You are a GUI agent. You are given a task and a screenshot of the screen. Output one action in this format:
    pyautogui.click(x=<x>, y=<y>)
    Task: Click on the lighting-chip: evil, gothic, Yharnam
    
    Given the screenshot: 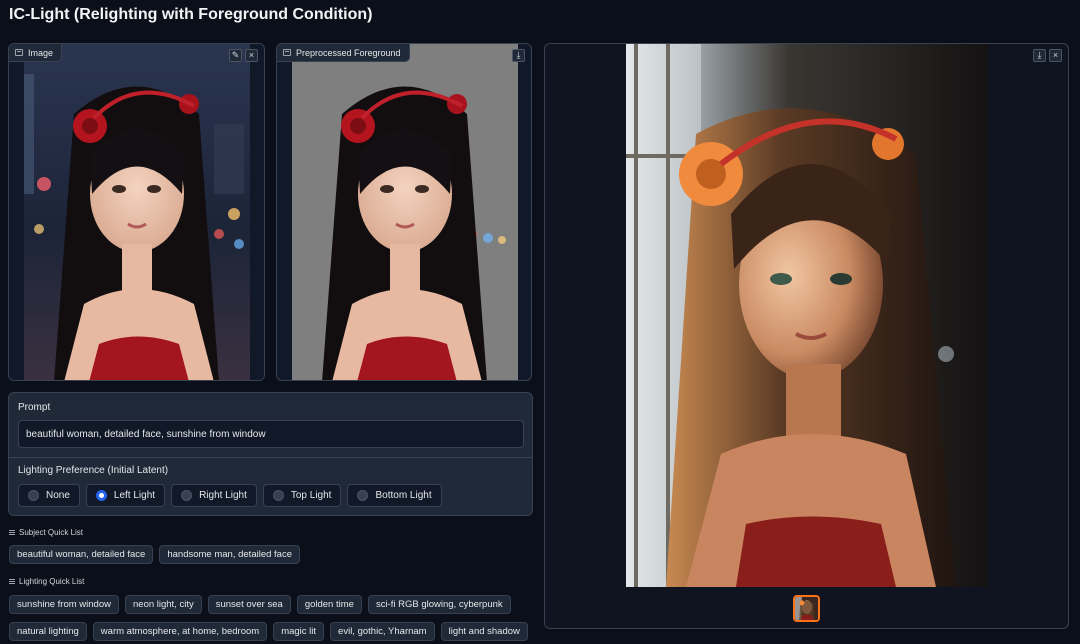 What is the action you would take?
    pyautogui.click(x=382, y=631)
    